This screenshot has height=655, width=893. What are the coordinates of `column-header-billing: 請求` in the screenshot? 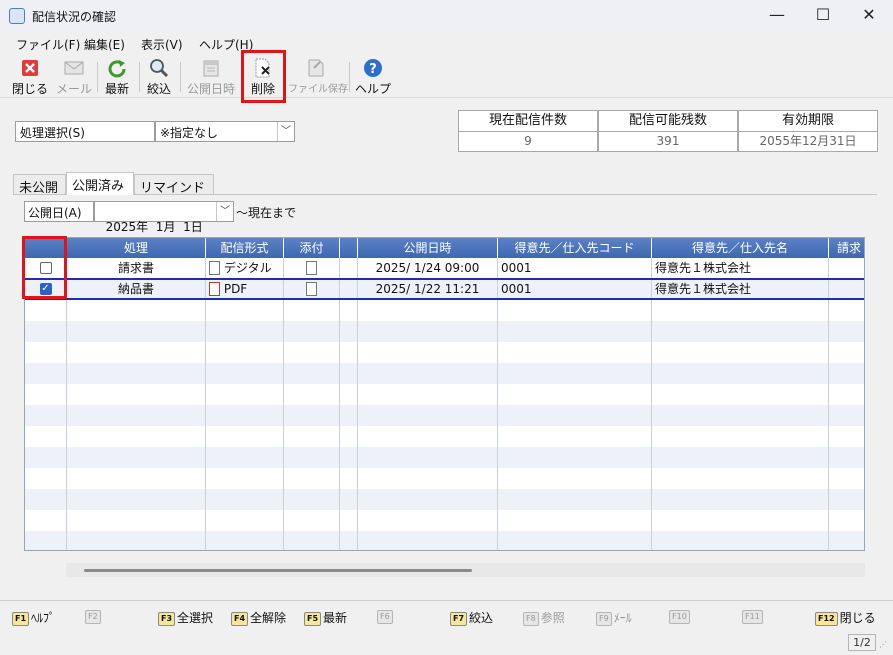 It's located at (846, 248).